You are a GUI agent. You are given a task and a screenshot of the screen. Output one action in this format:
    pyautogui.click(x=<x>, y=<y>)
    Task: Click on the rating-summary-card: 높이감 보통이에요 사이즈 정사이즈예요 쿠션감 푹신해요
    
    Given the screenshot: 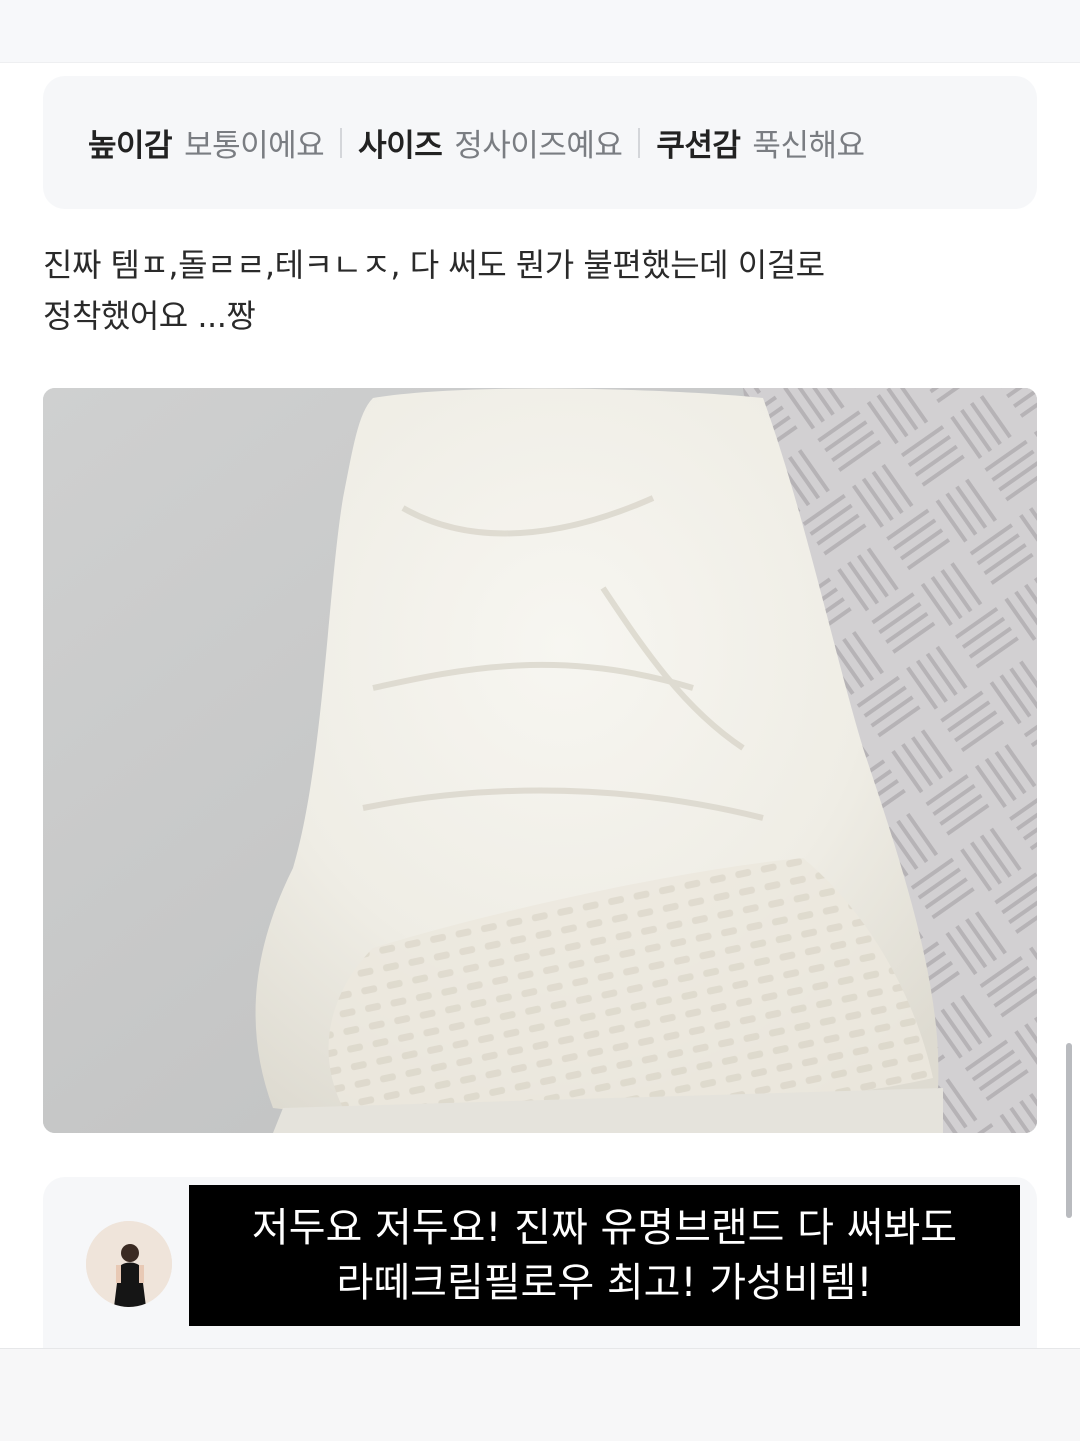 What is the action you would take?
    pyautogui.click(x=540, y=142)
    